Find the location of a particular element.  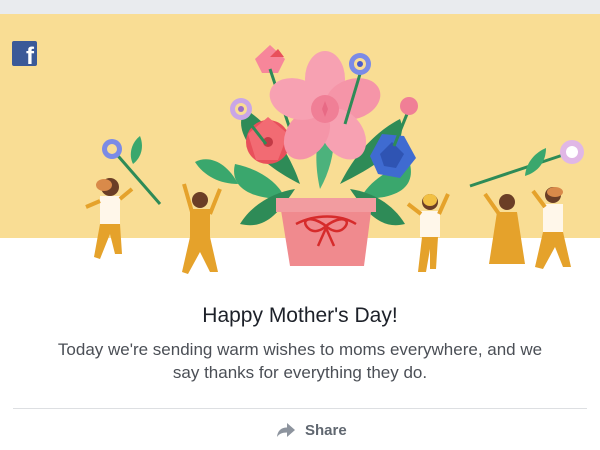

facebook-logo-icon: f is located at coordinates (24, 55).